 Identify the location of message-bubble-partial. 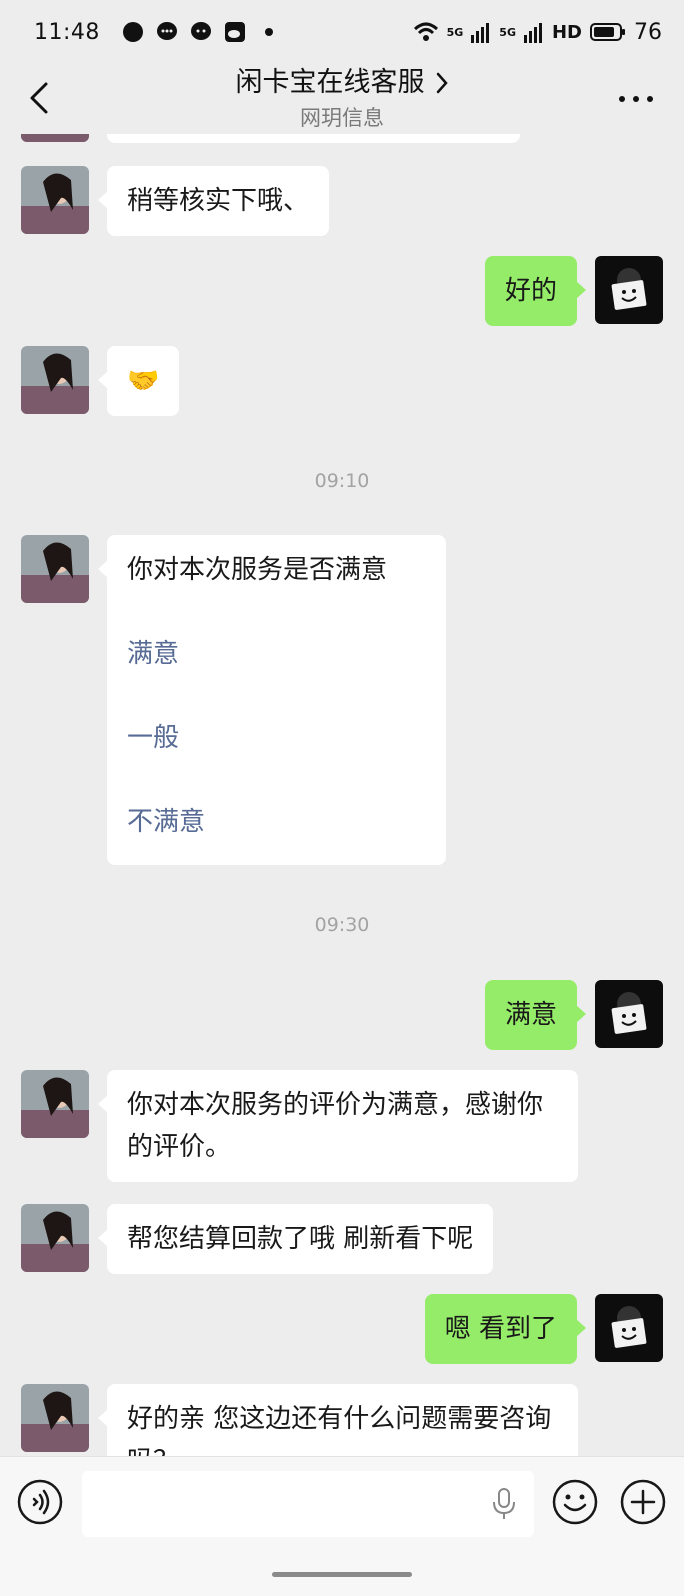
(313, 138).